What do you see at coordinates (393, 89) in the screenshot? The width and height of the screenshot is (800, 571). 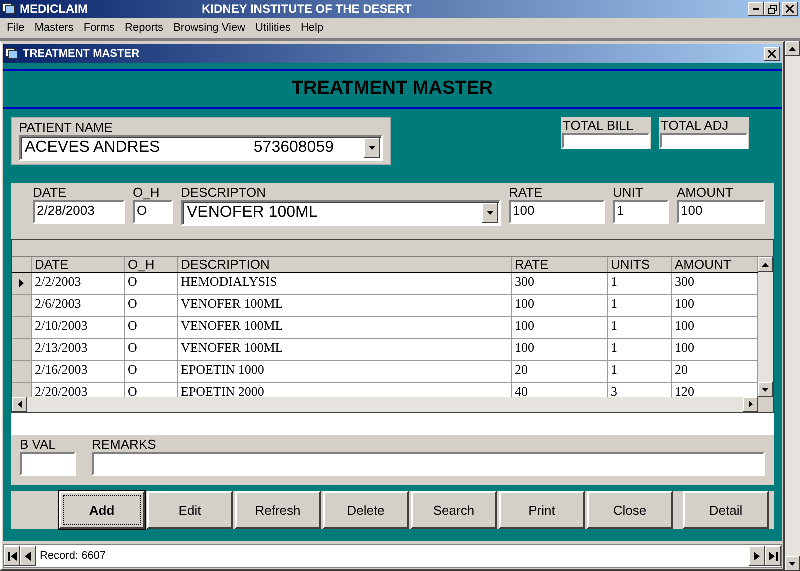 I see `form-heading: TREATMENT MASTER` at bounding box center [393, 89].